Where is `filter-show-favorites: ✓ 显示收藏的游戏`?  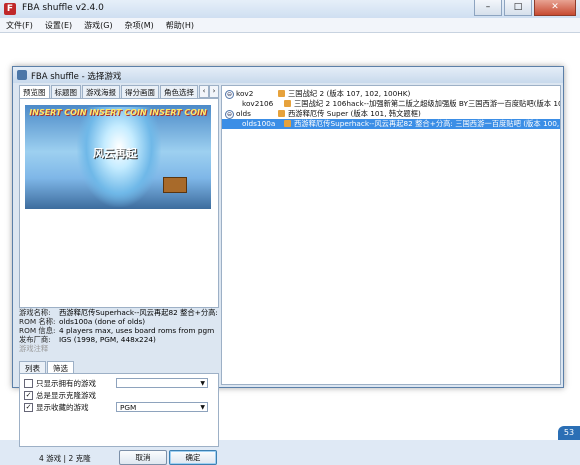
filter-show-favorites: ✓ 显示收藏的游戏 is located at coordinates (56, 407).